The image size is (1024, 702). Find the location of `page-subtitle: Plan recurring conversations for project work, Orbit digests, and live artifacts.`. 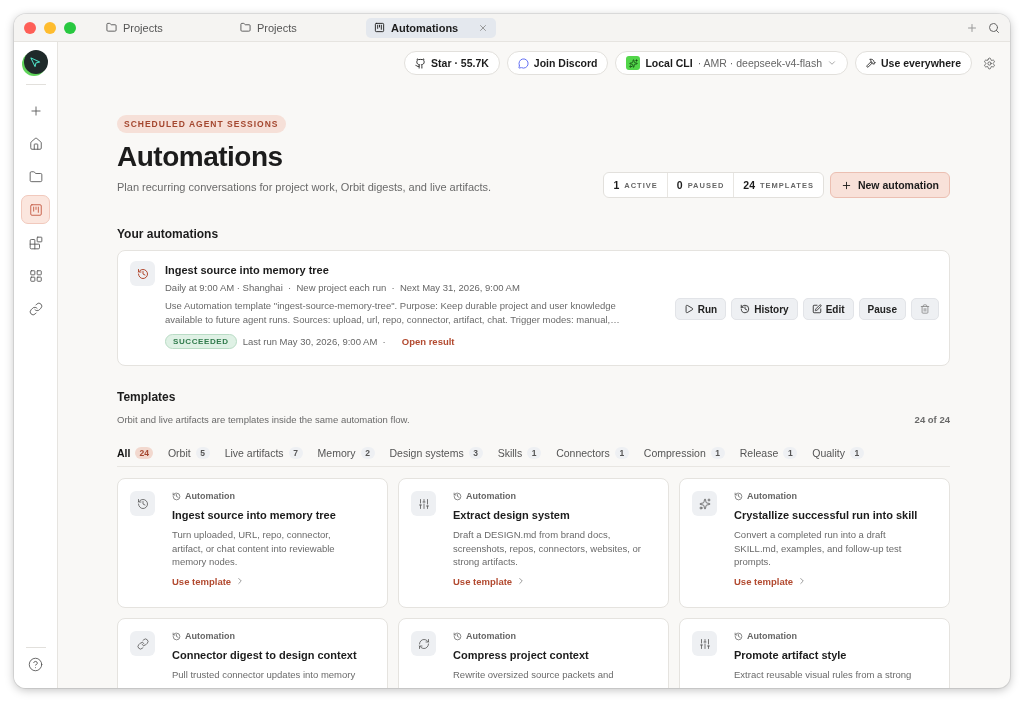

page-subtitle: Plan recurring conversations for project work, Orbit digests, and live artifacts. is located at coordinates (304, 187).